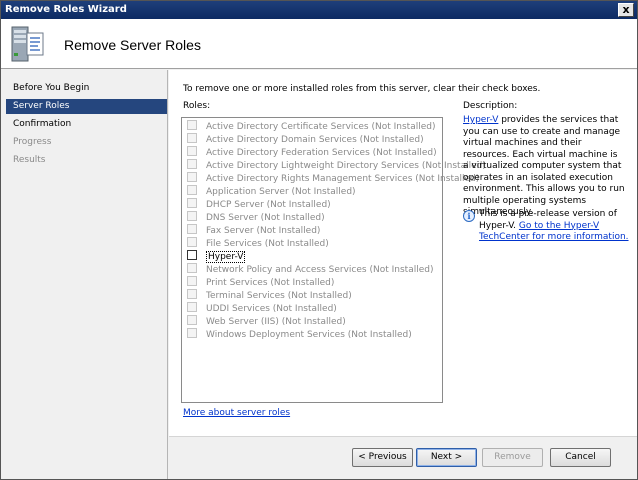 The width and height of the screenshot is (638, 480). What do you see at coordinates (232, 218) in the screenshot?
I see `role-name: DNS Server` at bounding box center [232, 218].